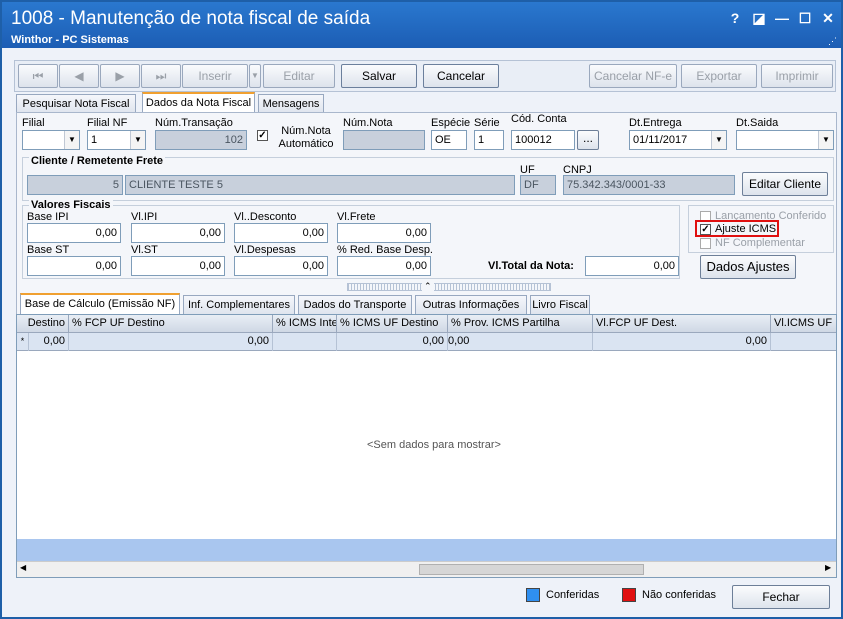 The height and width of the screenshot is (619, 843). I want to click on conferidas-label: Conferidas, so click(573, 595).